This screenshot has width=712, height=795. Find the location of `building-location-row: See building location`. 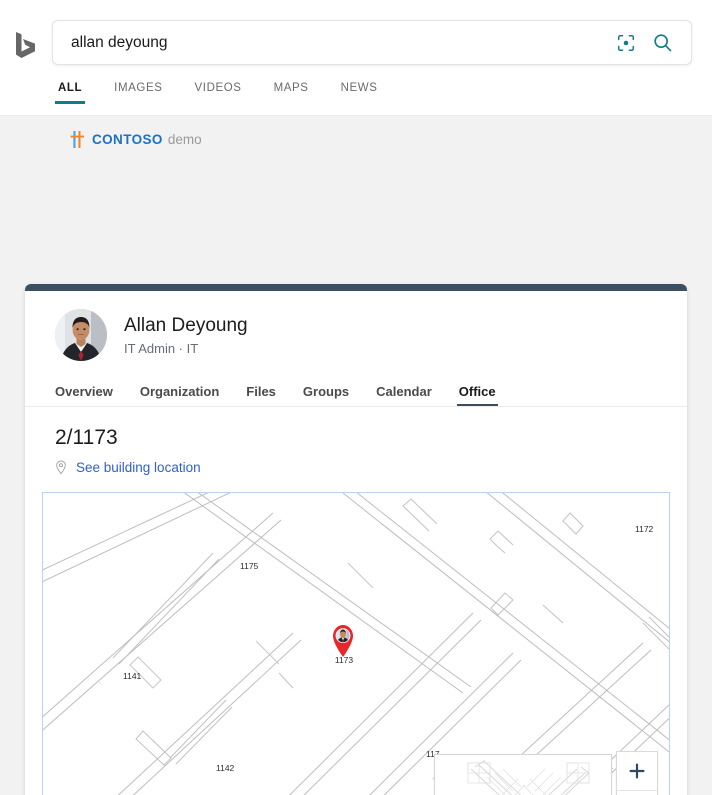

building-location-row: See building location is located at coordinates (371, 467).